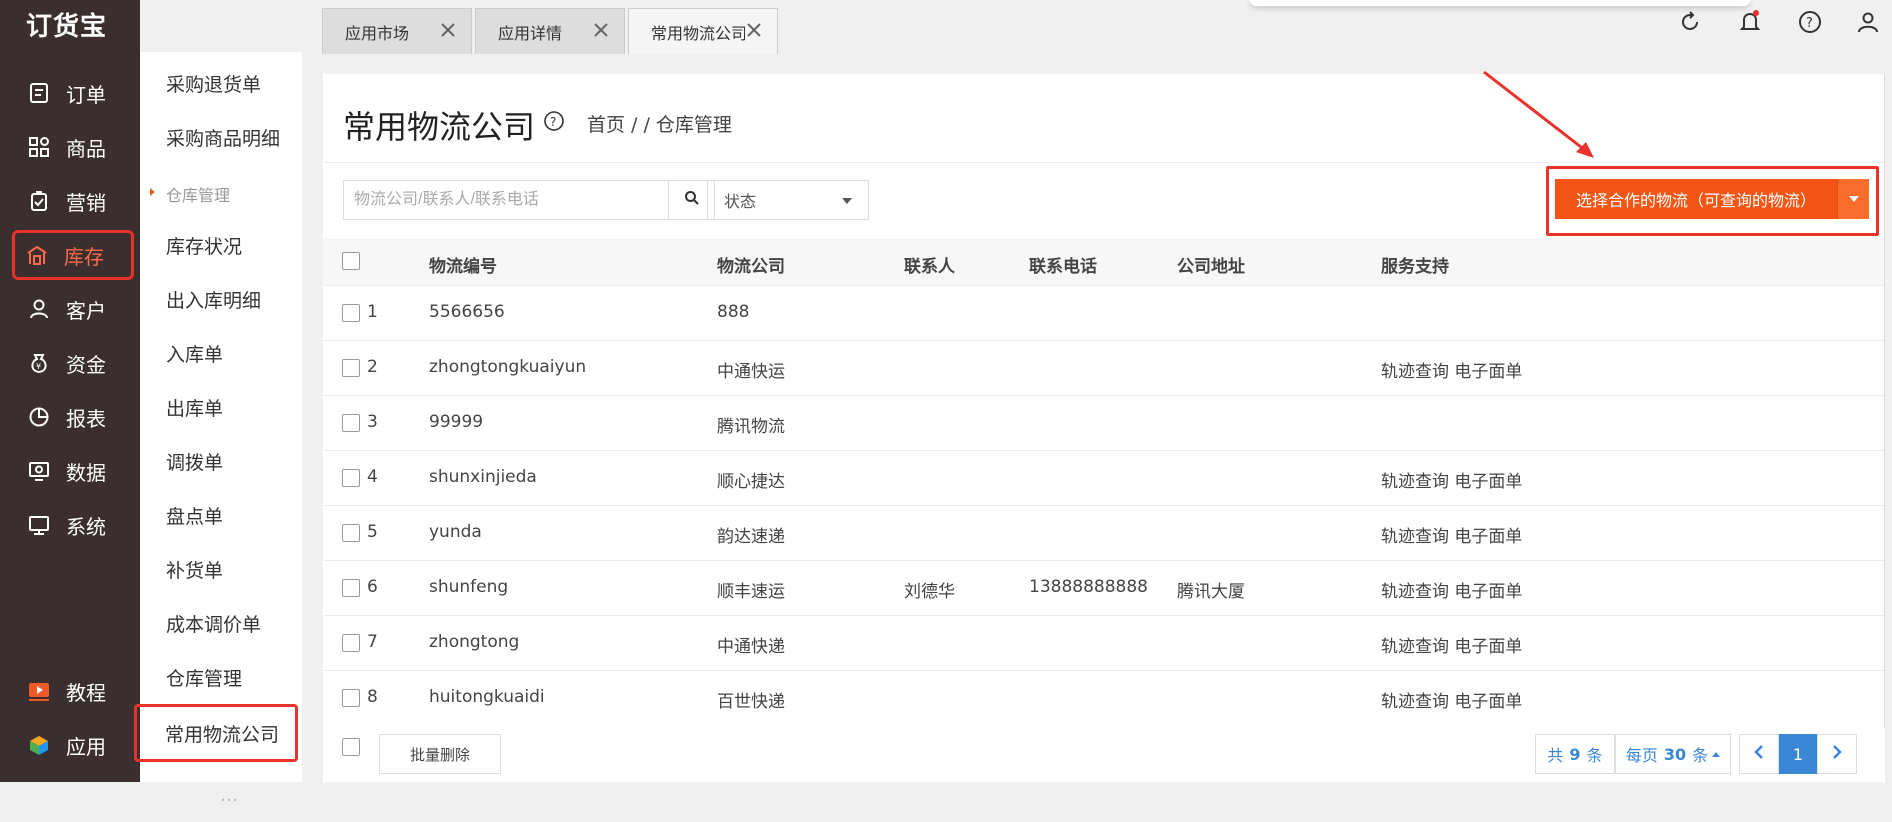 This screenshot has height=822, width=1892. I want to click on refresh-icon, so click(1690, 22).